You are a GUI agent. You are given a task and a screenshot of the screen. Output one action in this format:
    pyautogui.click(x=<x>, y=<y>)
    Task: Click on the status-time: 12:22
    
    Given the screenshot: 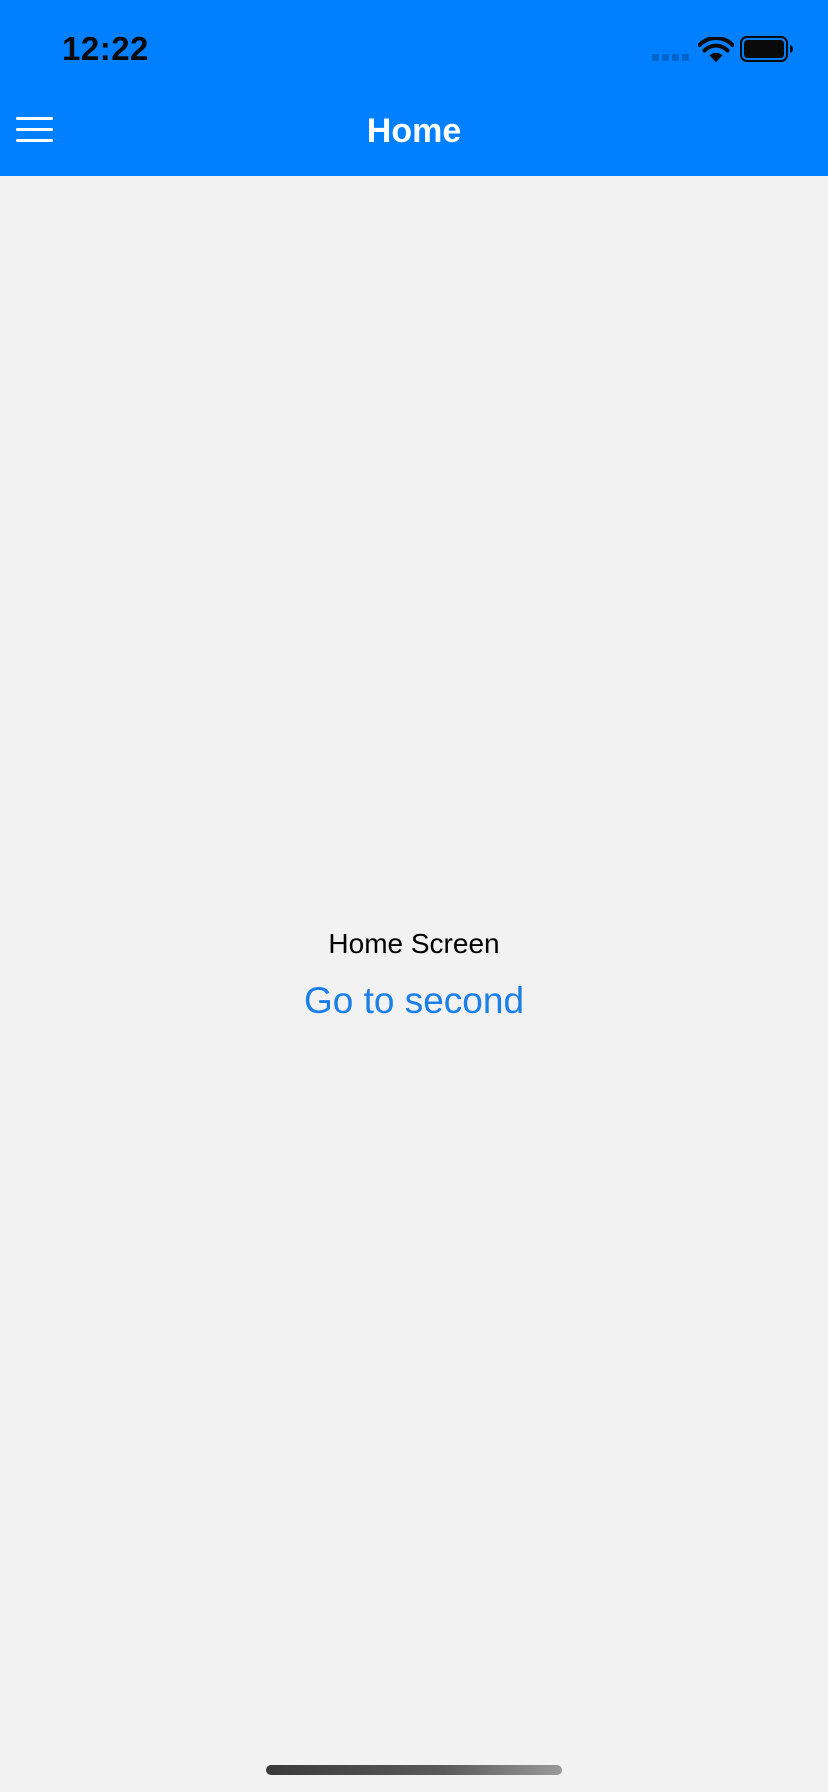 What is the action you would take?
    pyautogui.click(x=105, y=48)
    